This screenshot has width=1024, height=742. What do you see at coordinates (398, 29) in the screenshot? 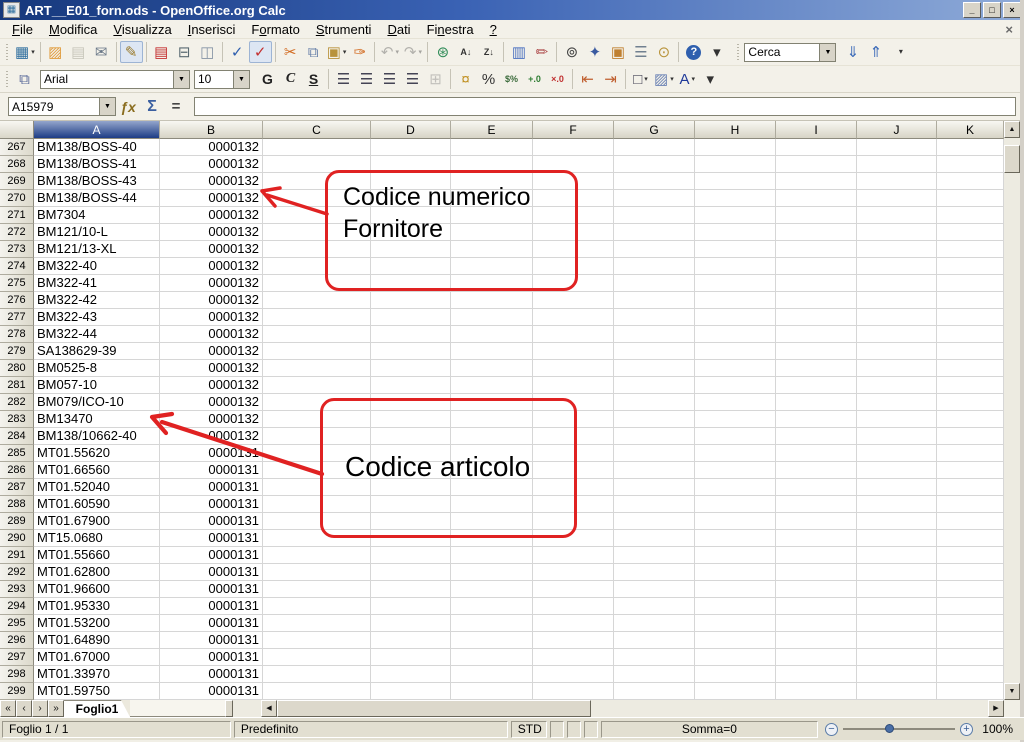
I see `menu-item-dati: Dati` at bounding box center [398, 29].